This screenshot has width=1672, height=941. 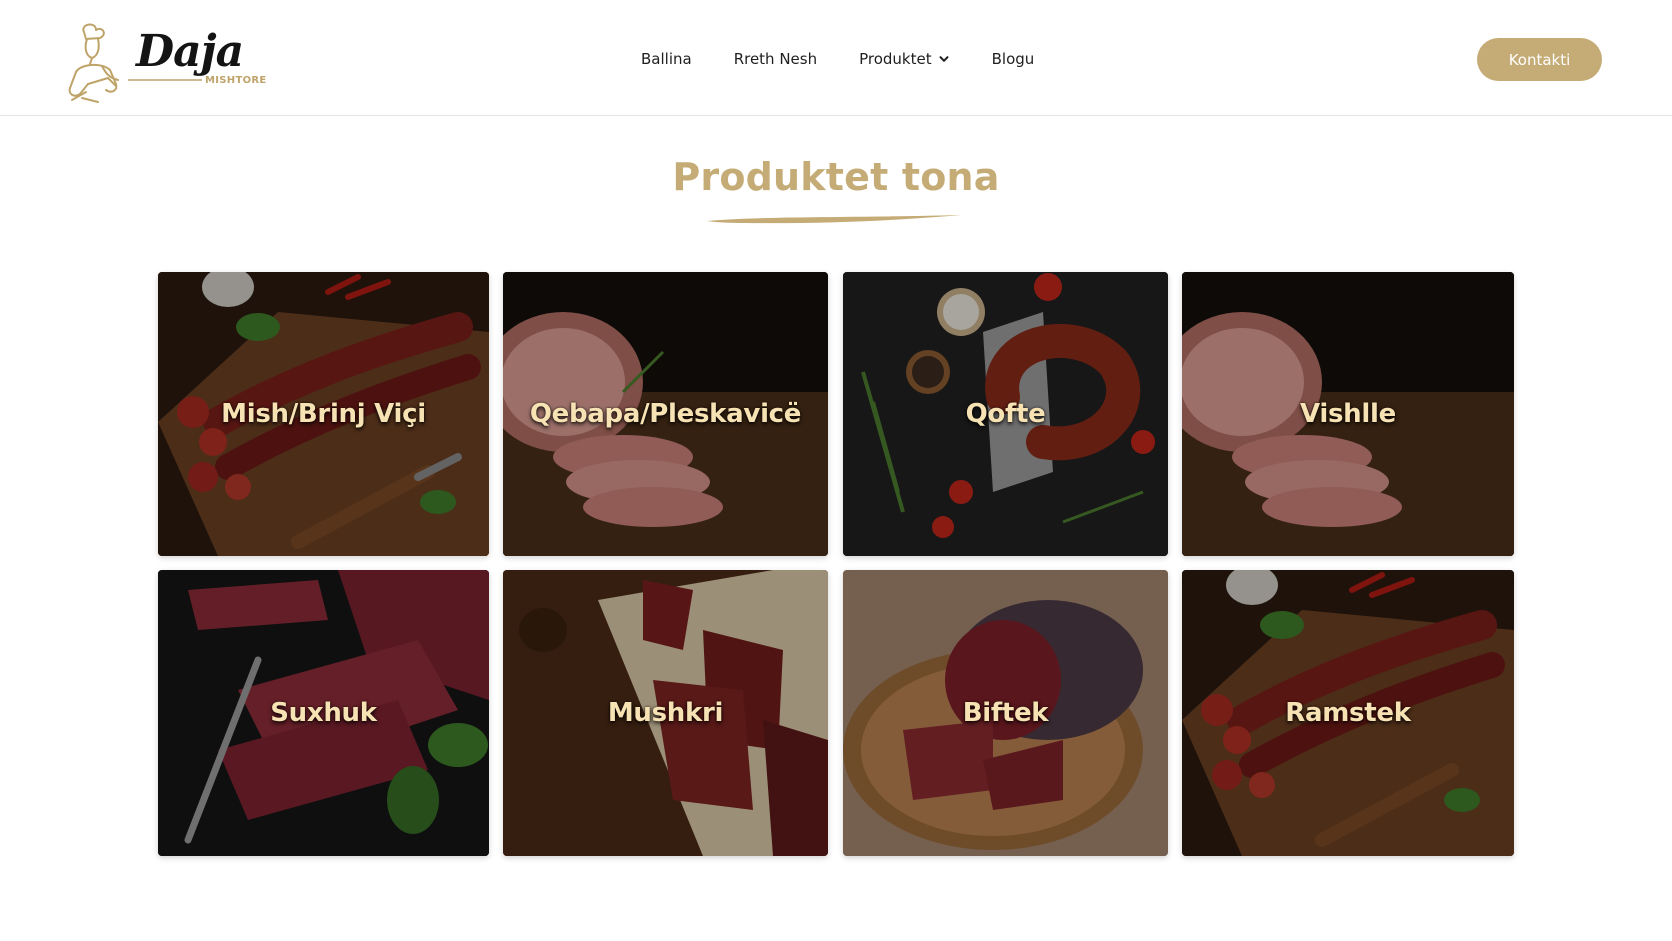 What do you see at coordinates (836, 177) in the screenshot?
I see `section-title: Produktet tona` at bounding box center [836, 177].